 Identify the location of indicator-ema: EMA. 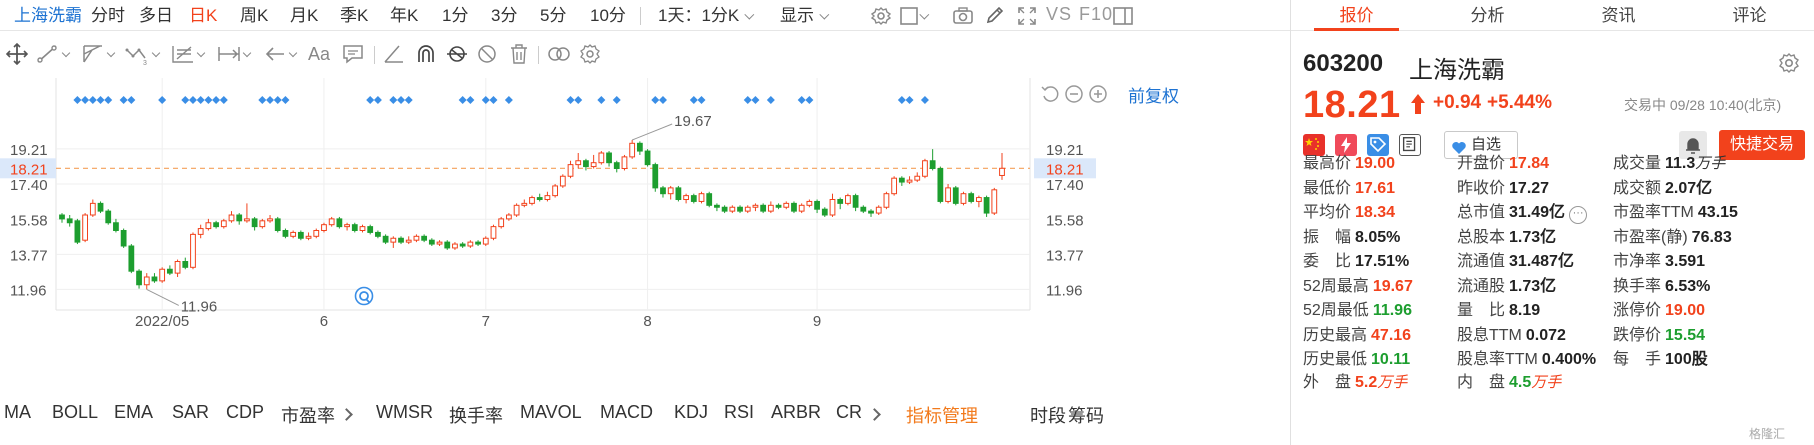
(133, 412).